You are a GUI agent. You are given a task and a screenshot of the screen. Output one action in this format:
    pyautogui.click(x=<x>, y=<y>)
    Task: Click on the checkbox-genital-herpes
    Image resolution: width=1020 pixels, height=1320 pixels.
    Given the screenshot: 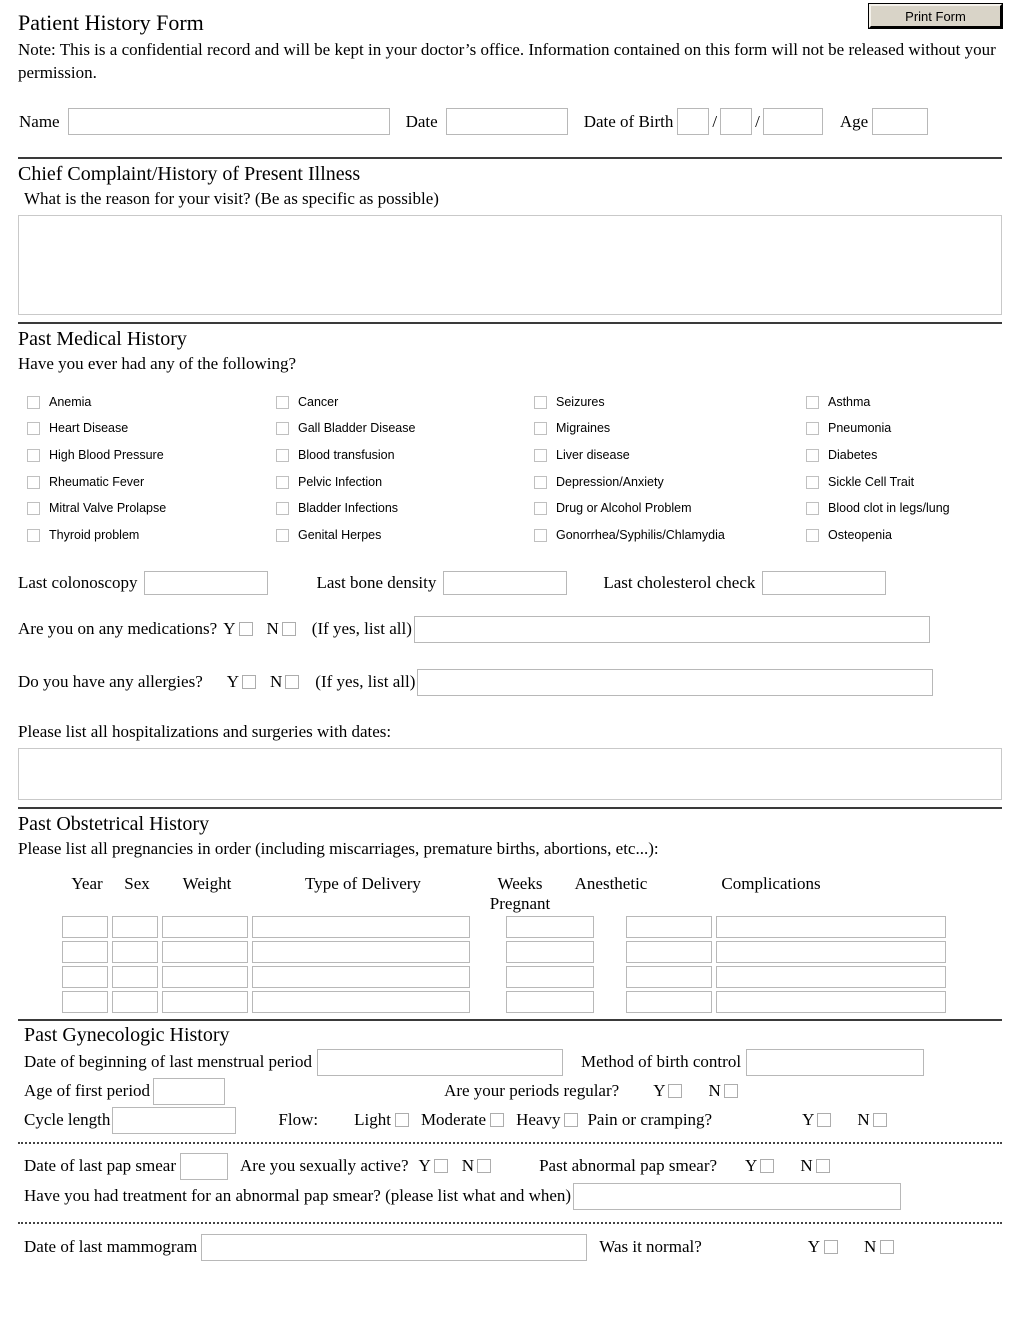 What is the action you would take?
    pyautogui.click(x=282, y=535)
    